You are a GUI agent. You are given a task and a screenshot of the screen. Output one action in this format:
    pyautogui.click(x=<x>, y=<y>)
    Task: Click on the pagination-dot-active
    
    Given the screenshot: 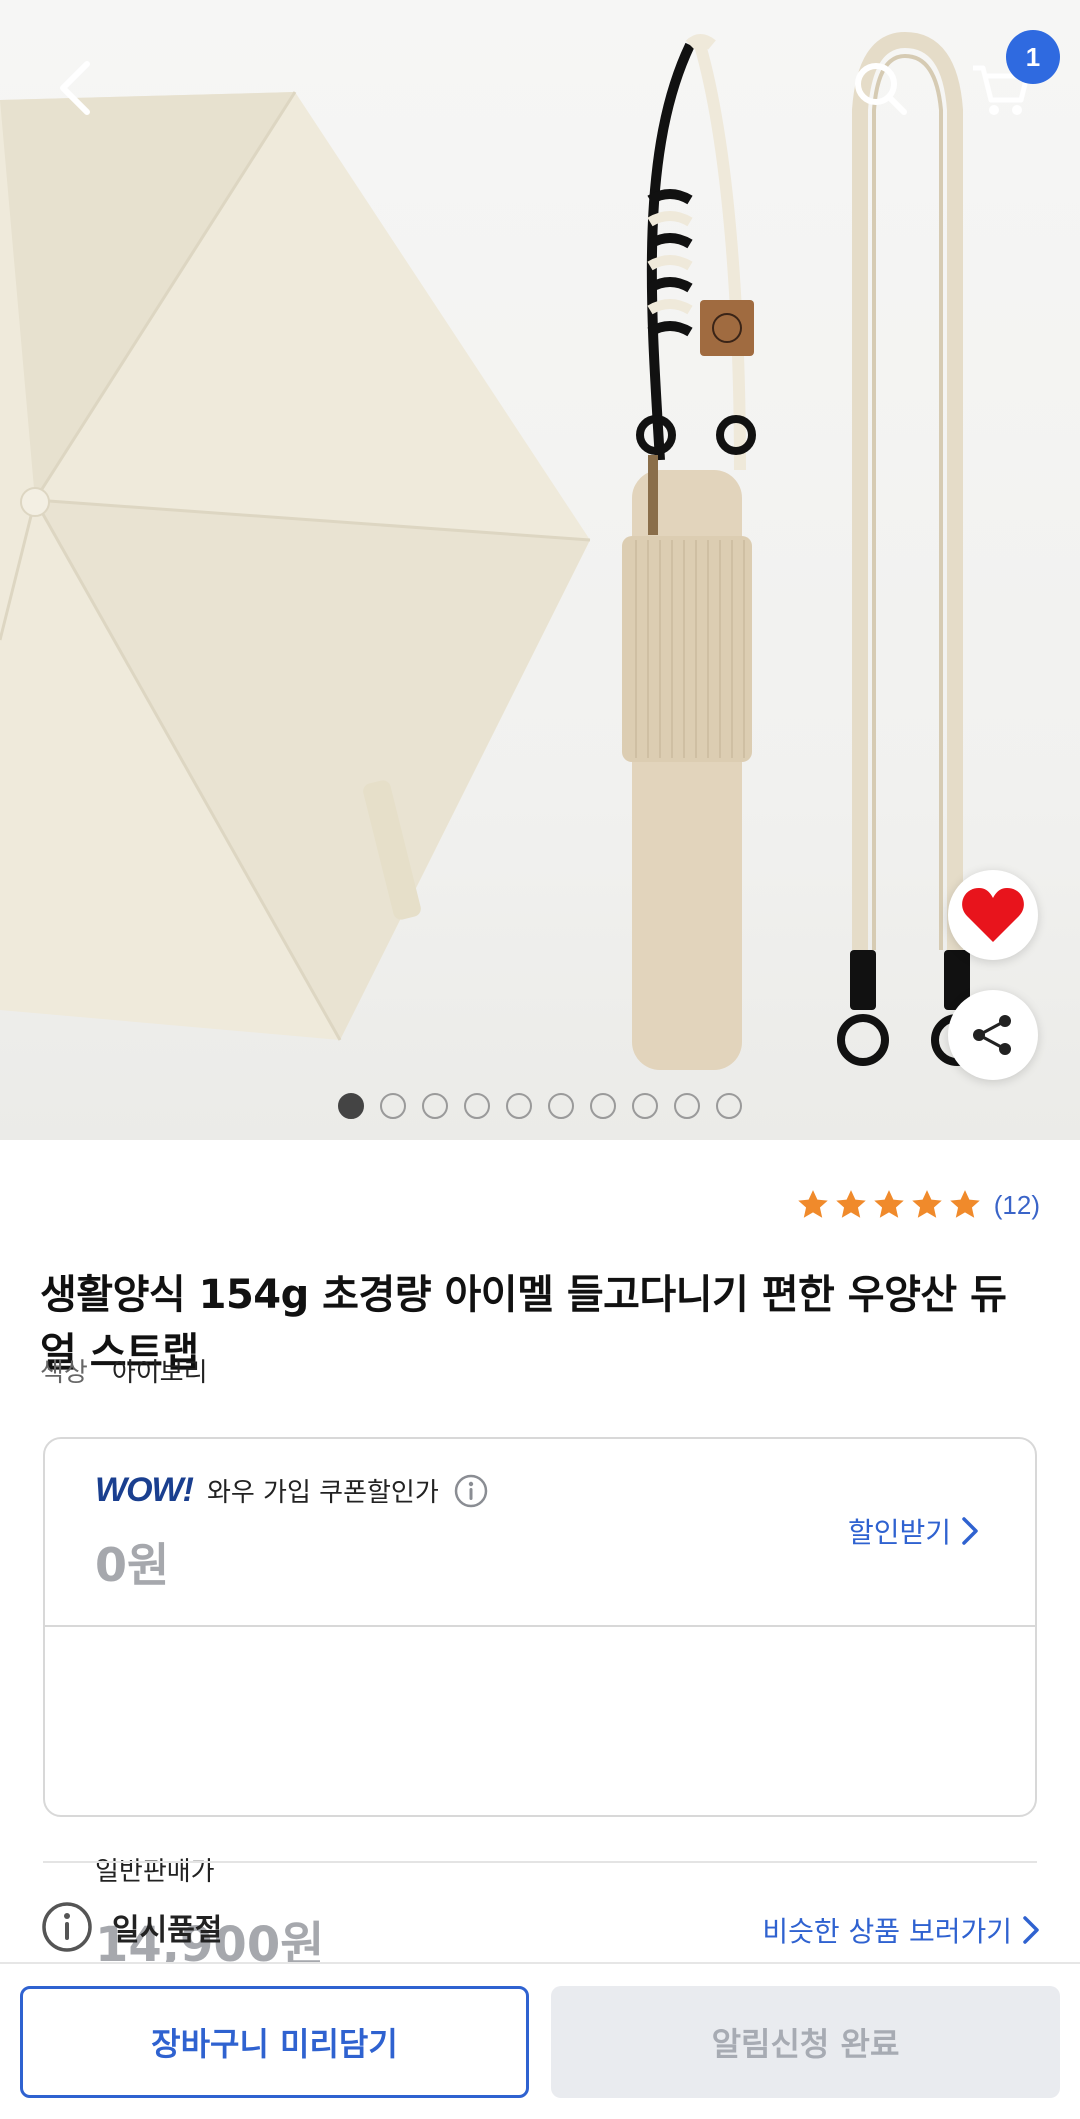 What is the action you would take?
    pyautogui.click(x=351, y=1106)
    